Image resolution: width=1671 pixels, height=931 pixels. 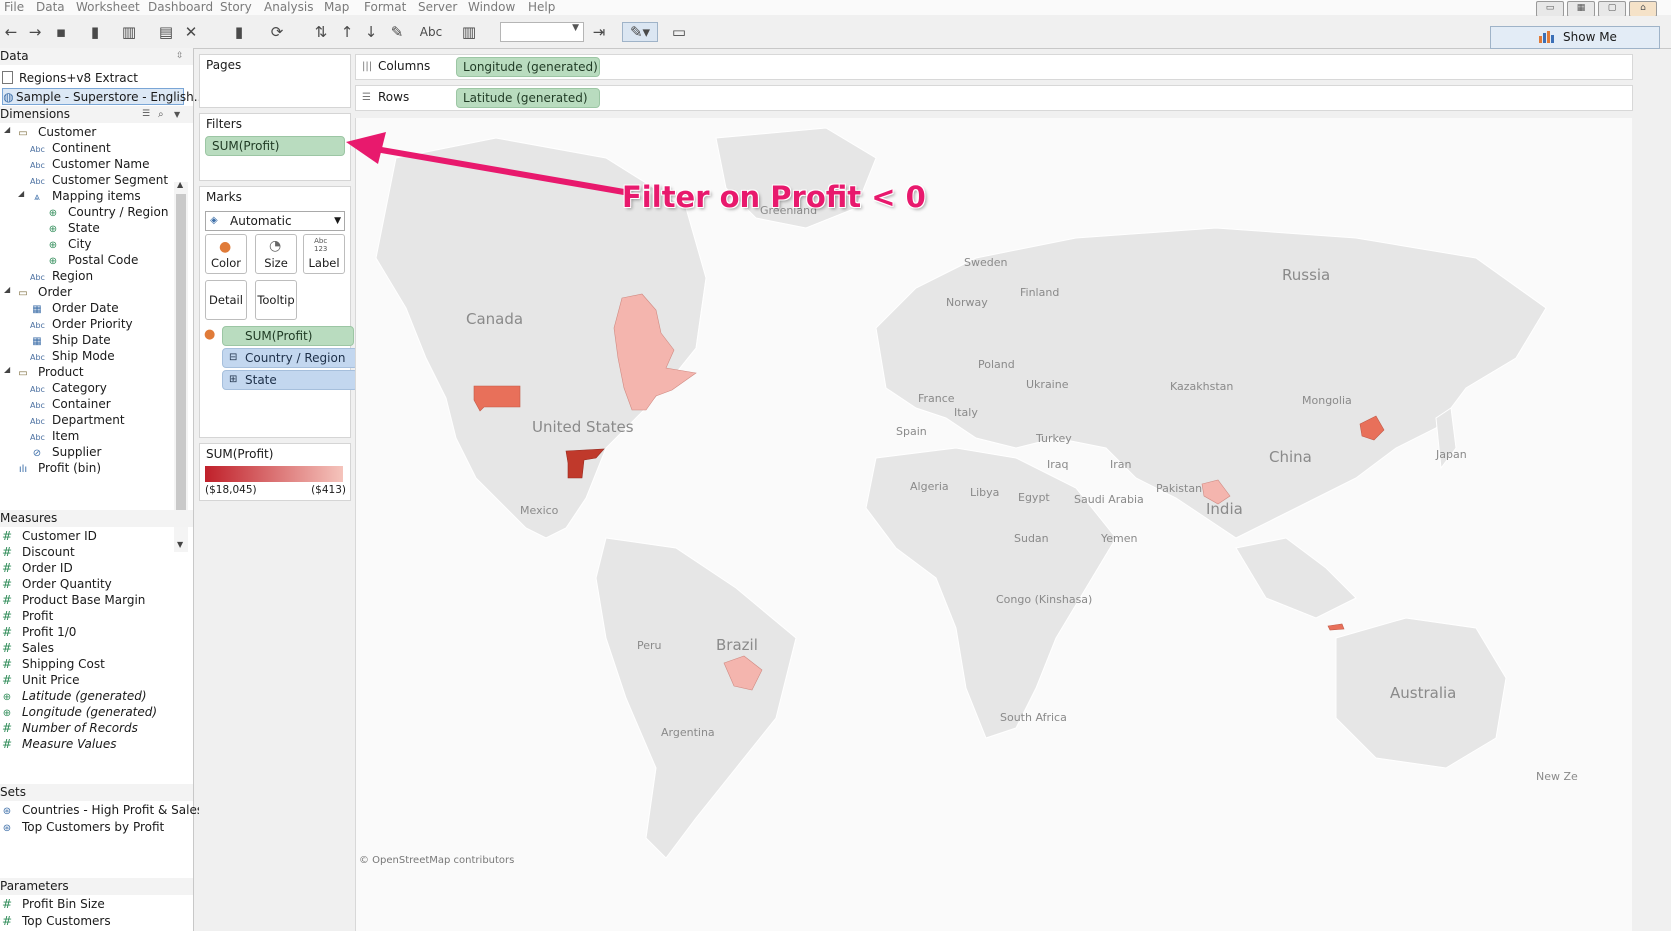 I want to click on menu-help: Help, so click(x=541, y=7).